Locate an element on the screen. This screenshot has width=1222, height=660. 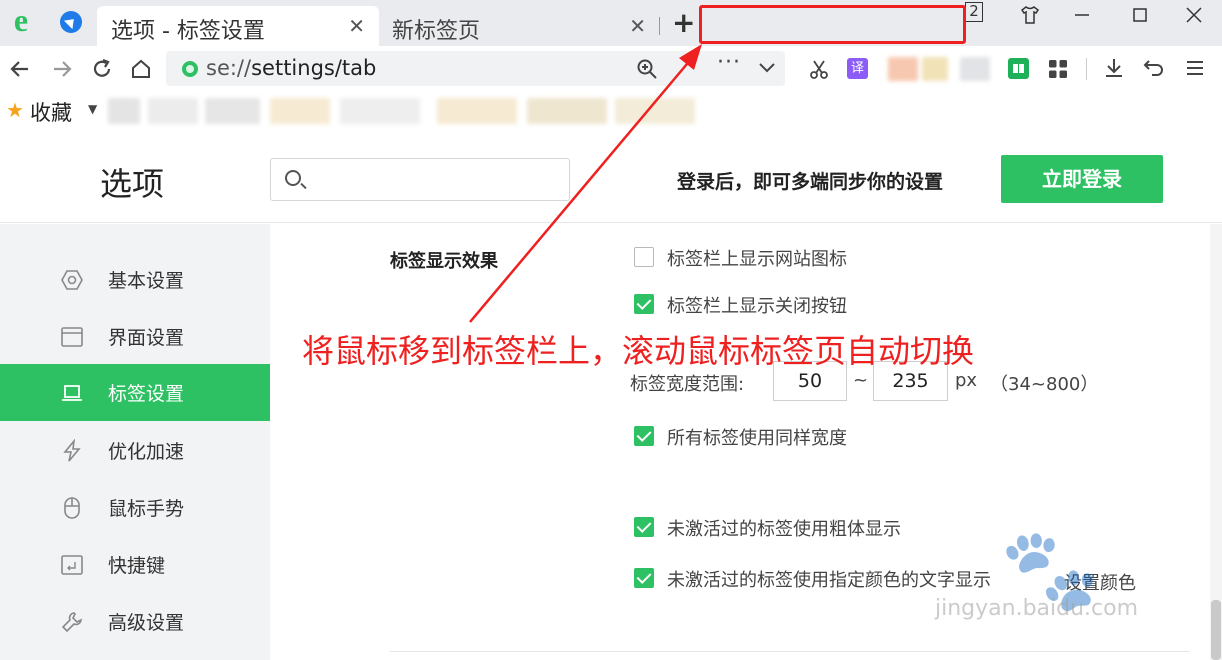
address-bar: se://settings/tab is located at coordinates (475, 68).